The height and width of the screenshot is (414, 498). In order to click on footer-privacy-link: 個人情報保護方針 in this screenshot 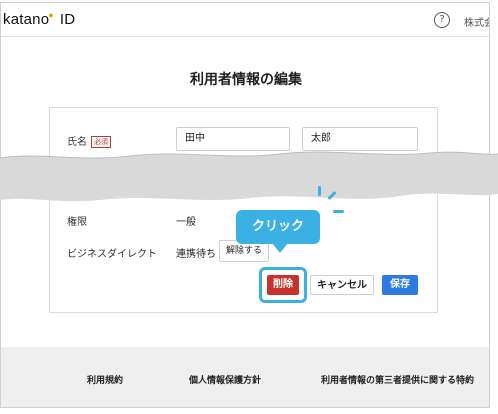, I will do `click(225, 379)`.